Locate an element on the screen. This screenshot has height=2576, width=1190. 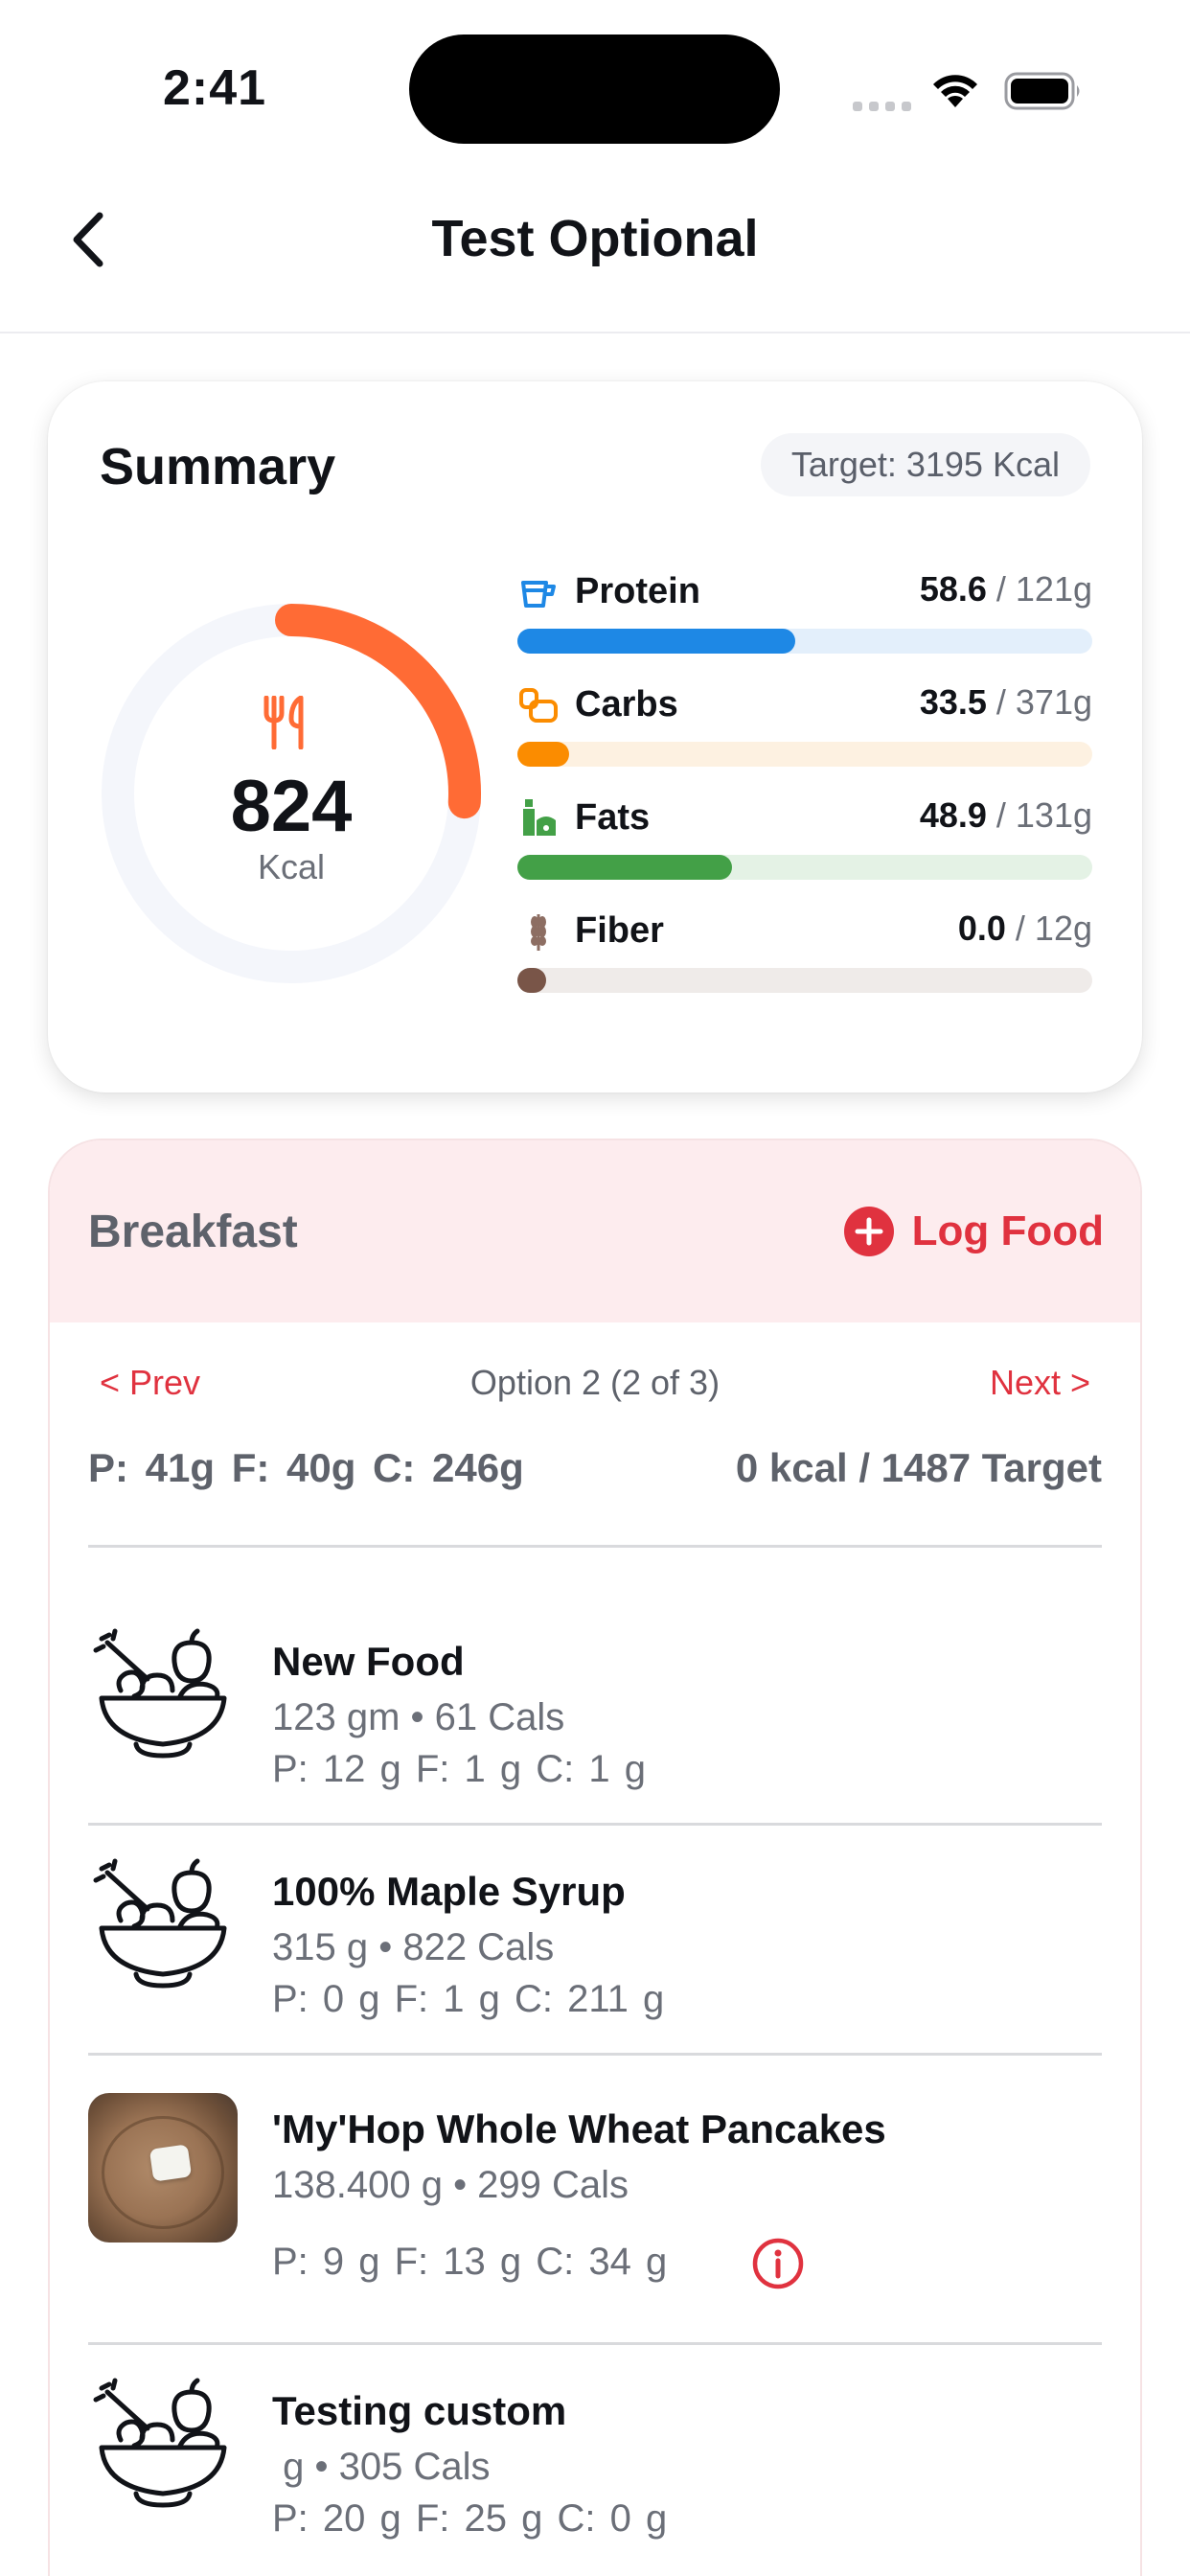
battery-icon is located at coordinates (1042, 91).